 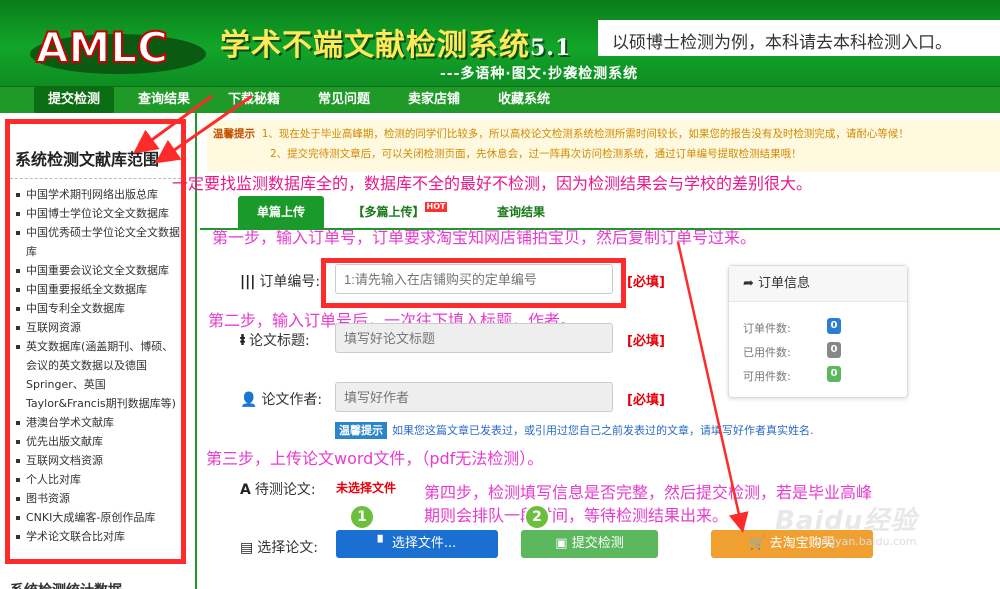 What do you see at coordinates (396, 45) in the screenshot?
I see `system-title: 学术不端文献检测系统5.1` at bounding box center [396, 45].